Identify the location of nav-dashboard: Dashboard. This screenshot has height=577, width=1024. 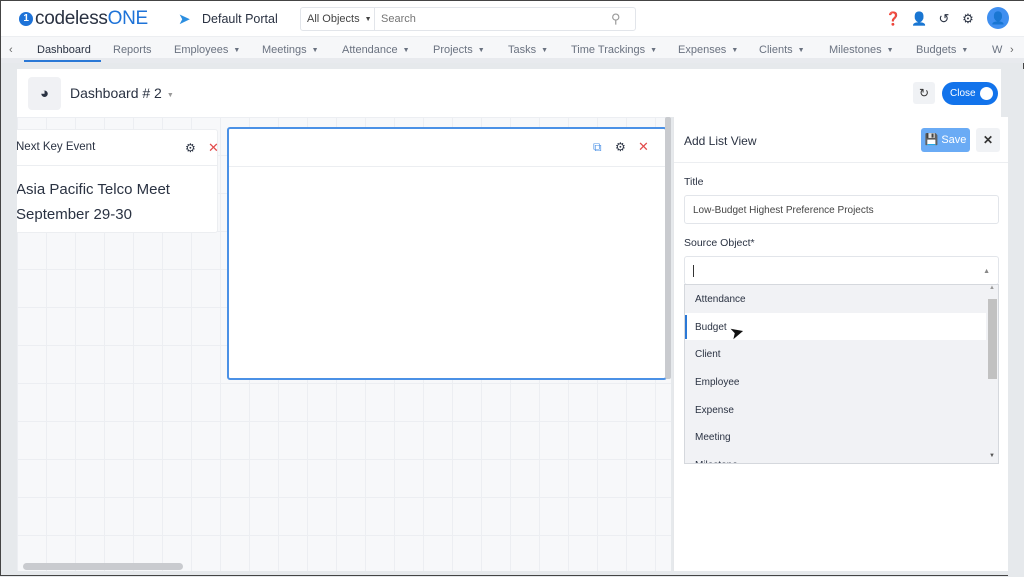
(64, 50).